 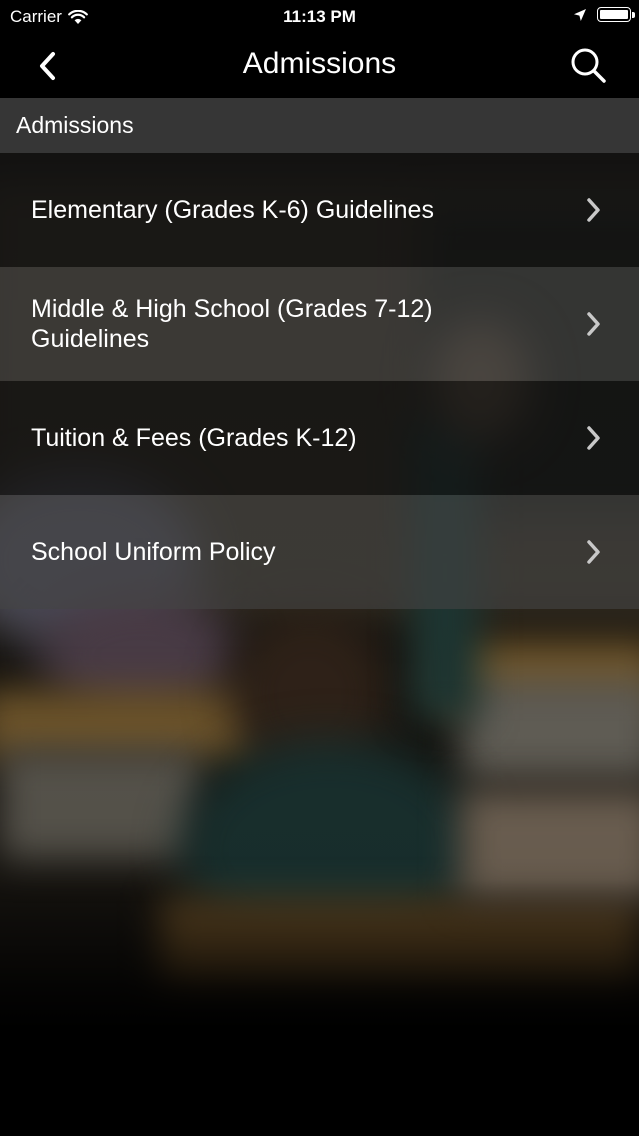 What do you see at coordinates (319, 552) in the screenshot?
I see `menu-item-school-uniform-policy: School Uniform Policy` at bounding box center [319, 552].